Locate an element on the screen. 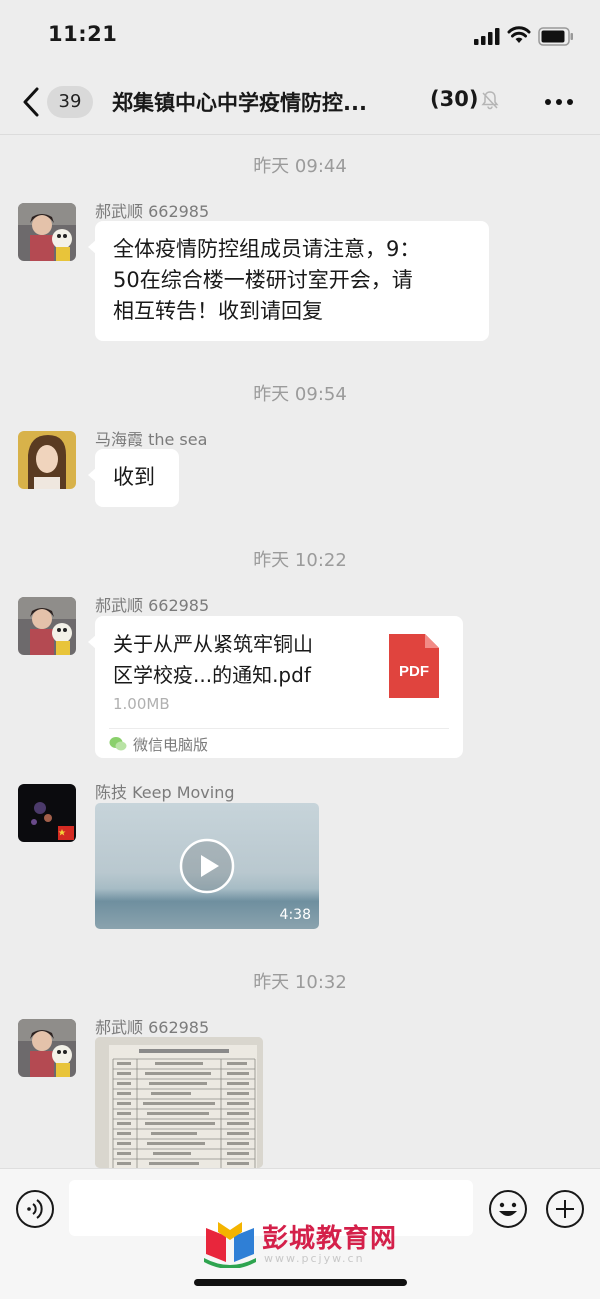 This screenshot has height=1299, width=600. image-message is located at coordinates (179, 1102).